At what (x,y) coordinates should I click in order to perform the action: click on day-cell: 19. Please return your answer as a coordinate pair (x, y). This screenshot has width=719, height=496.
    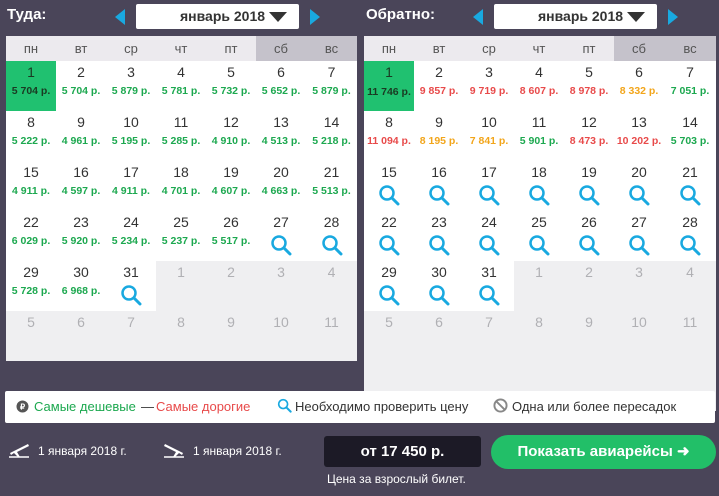
    Looking at the image, I should click on (589, 186).